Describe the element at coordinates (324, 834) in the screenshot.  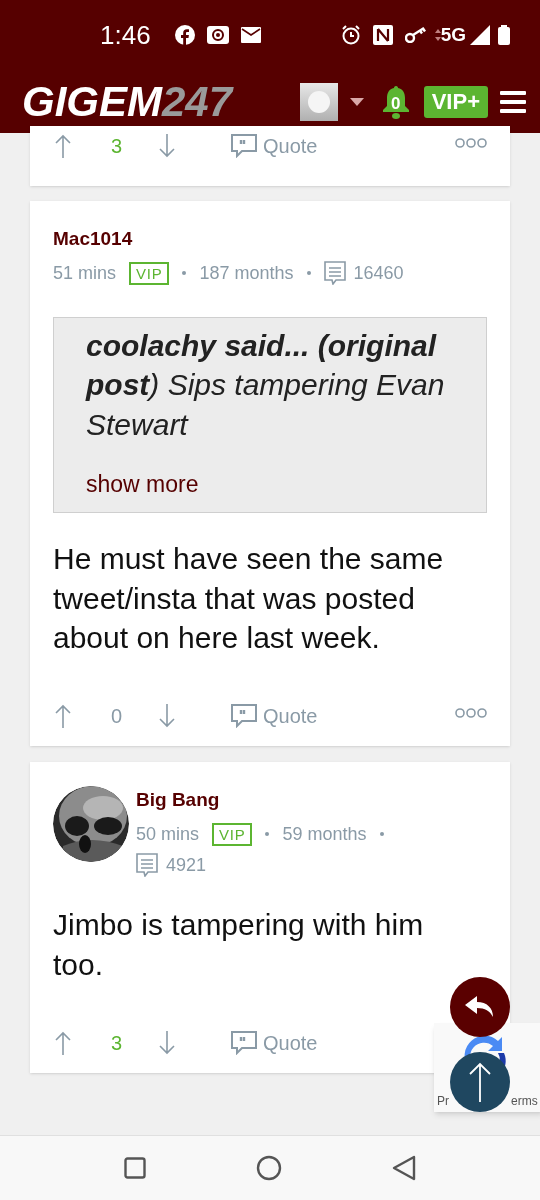
I see `member-tenure: 59 months` at that location.